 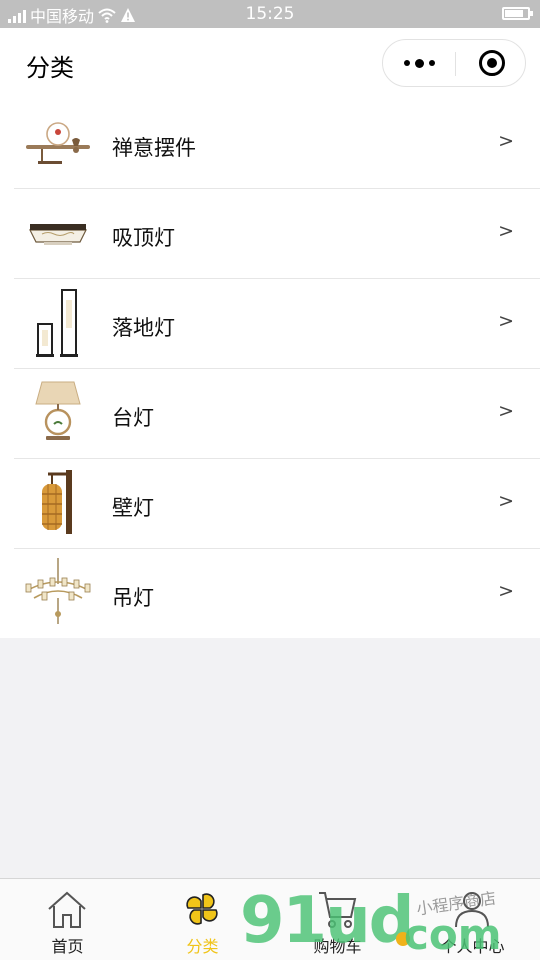 What do you see at coordinates (58, 143) in the screenshot?
I see `zen-ornament-thumbnail` at bounding box center [58, 143].